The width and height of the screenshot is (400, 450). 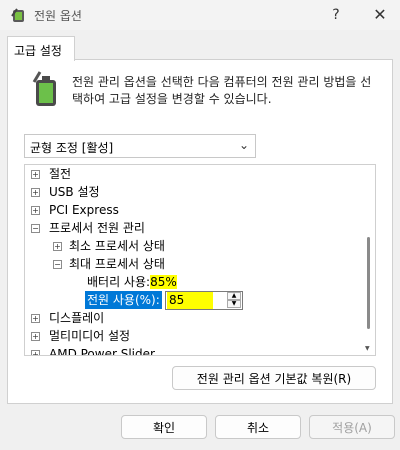 I want to click on power-plan-dropdown: 균형 조정 [활성] ⌄, so click(x=140, y=146).